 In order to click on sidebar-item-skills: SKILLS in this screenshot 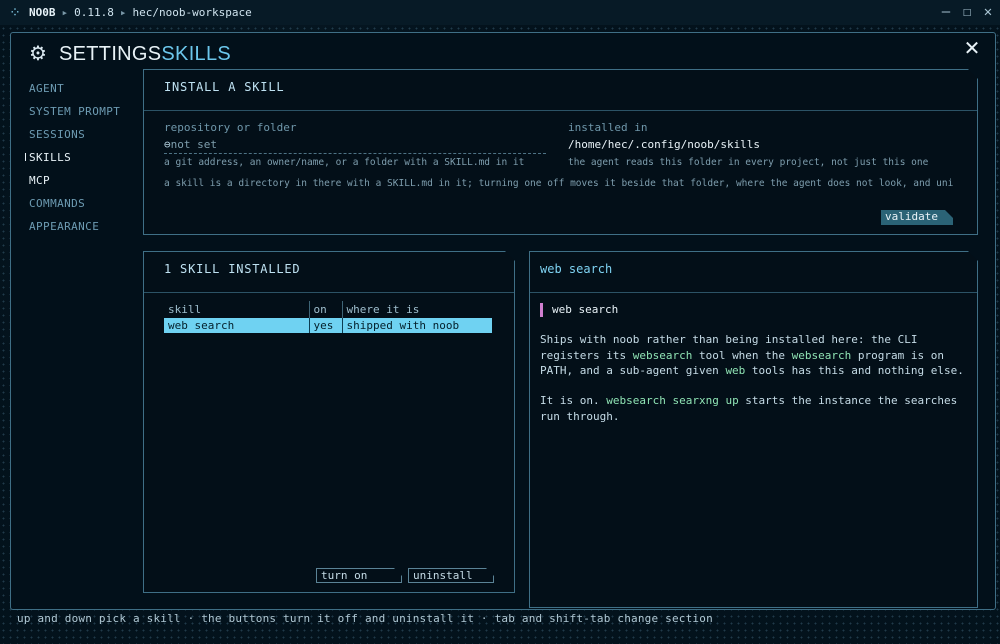, I will do `click(84, 157)`.